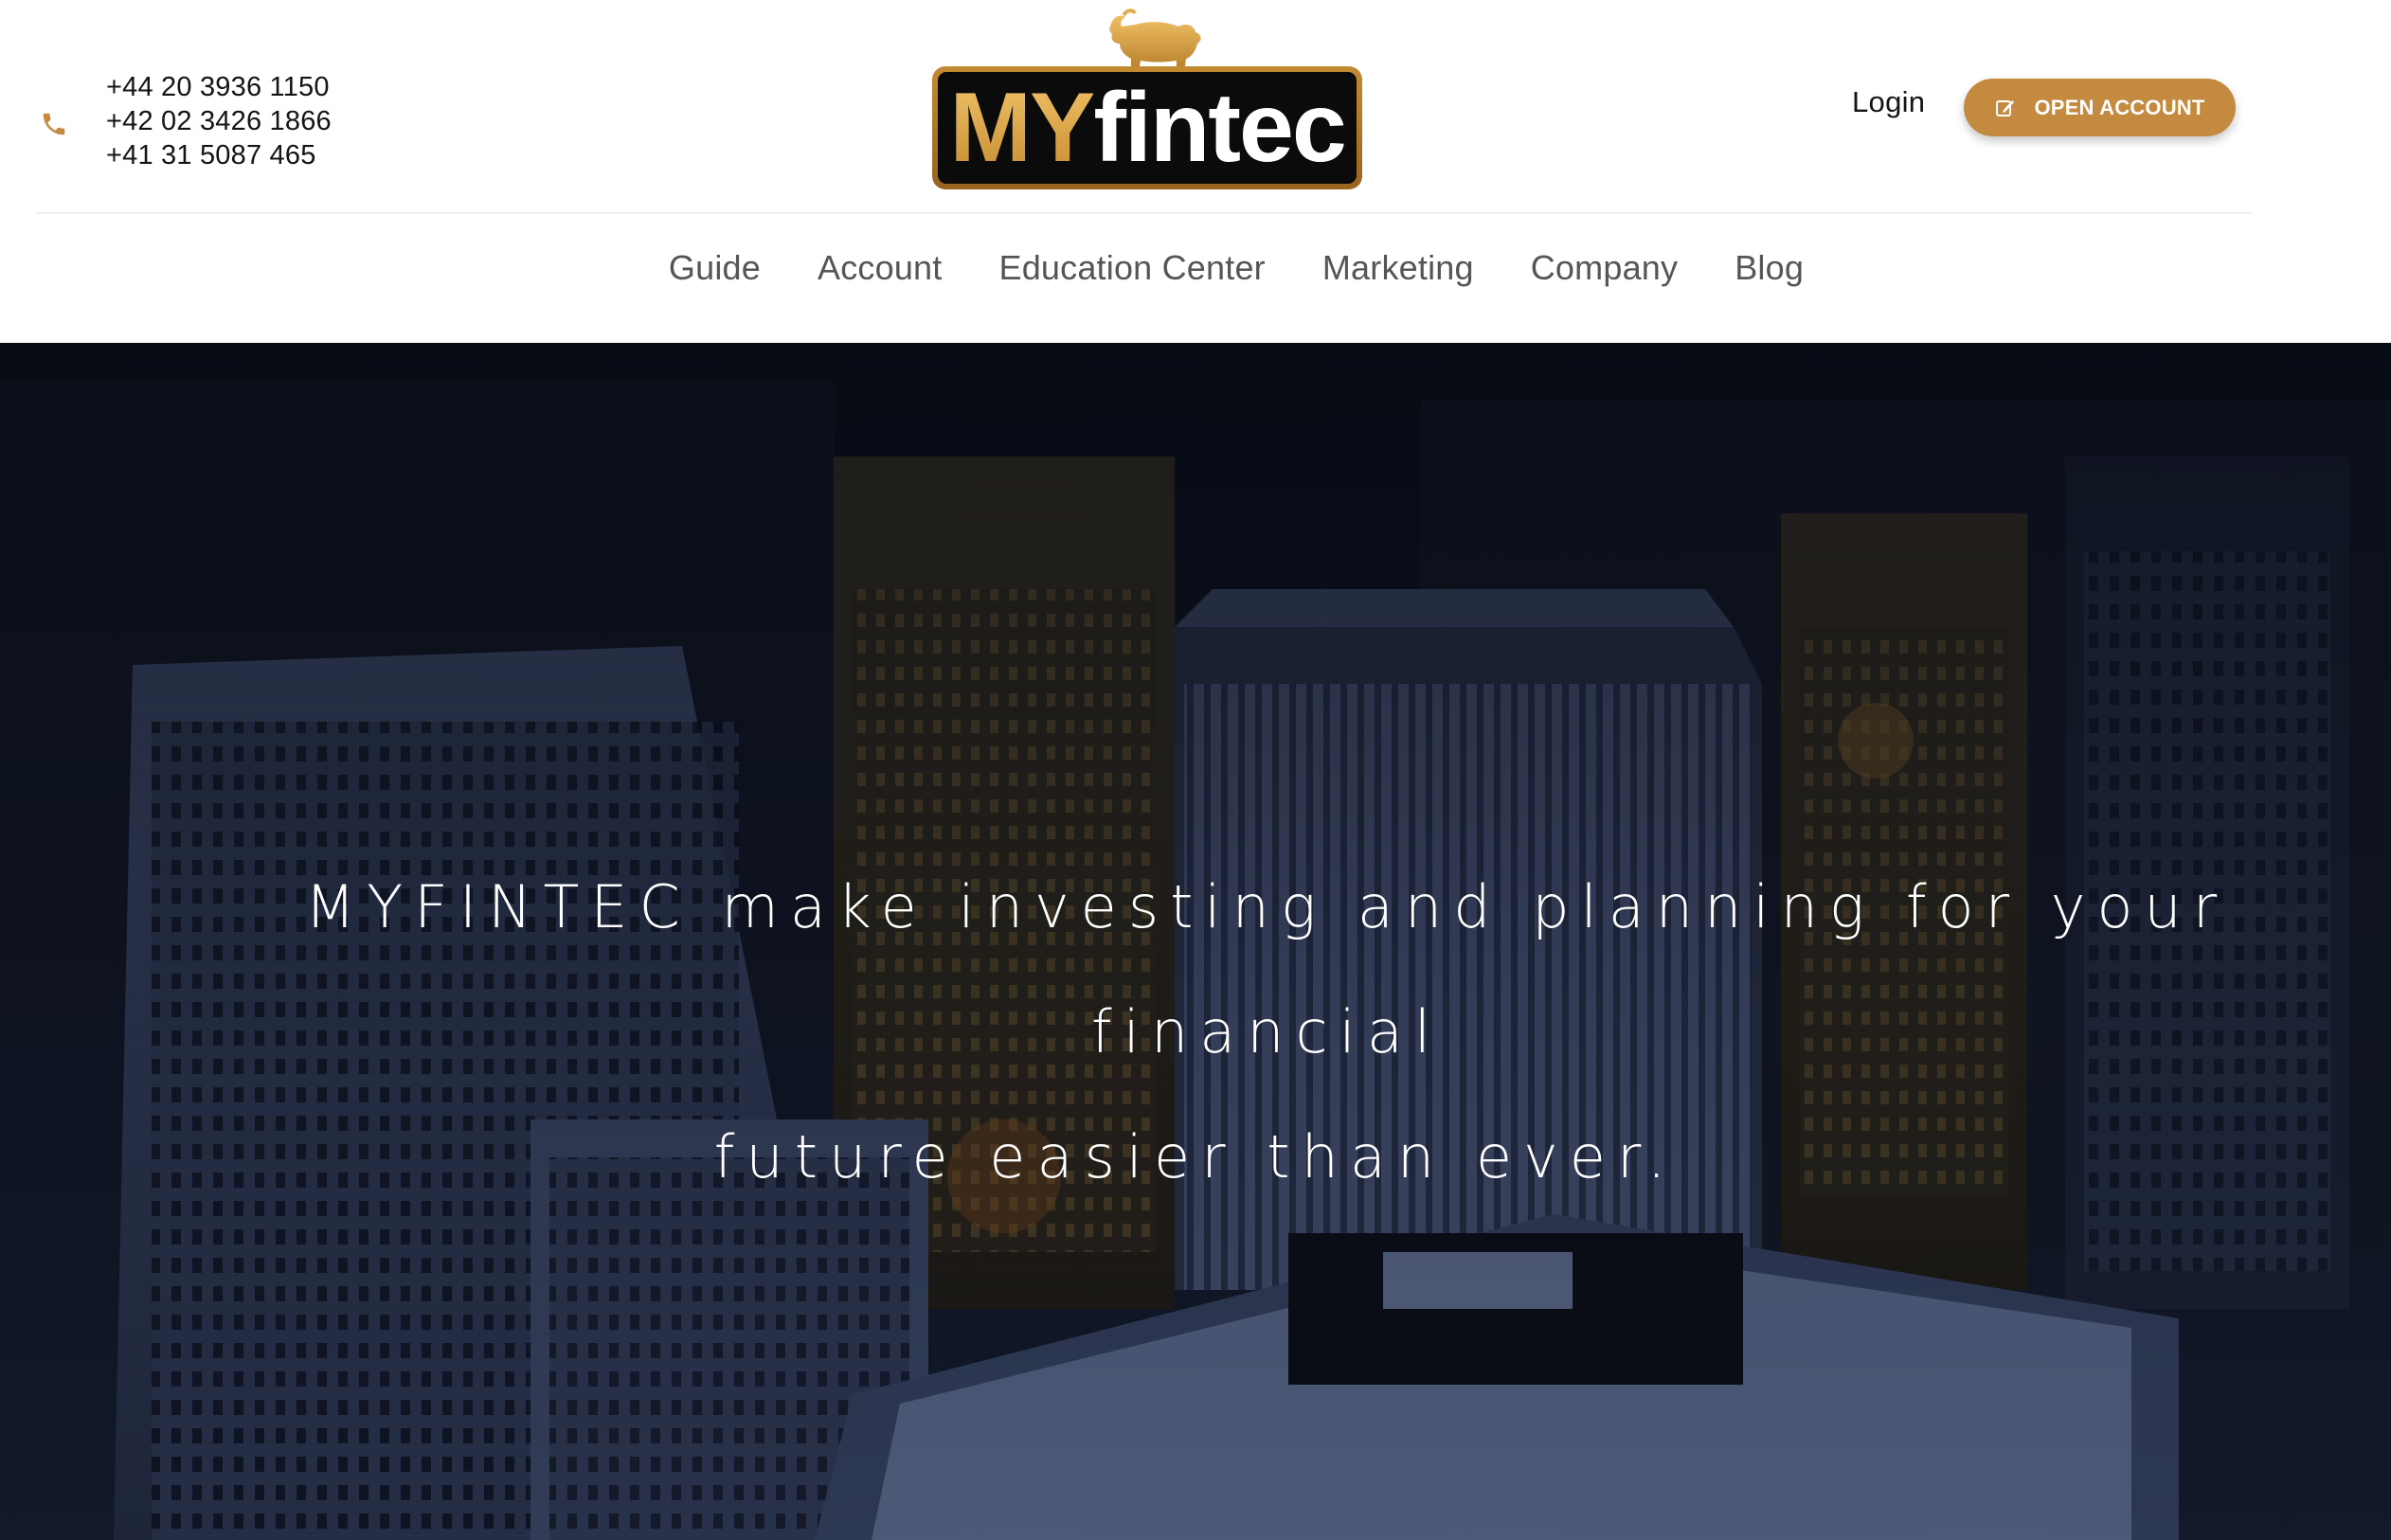 Image resolution: width=2391 pixels, height=1540 pixels. Describe the element at coordinates (1220, 127) in the screenshot. I see `logo-text-fintec: fintec` at that location.